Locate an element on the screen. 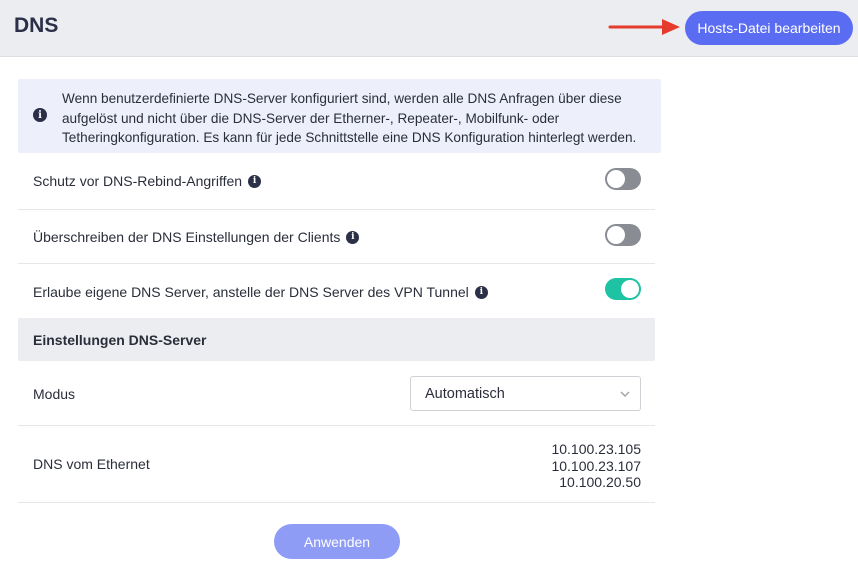 The height and width of the screenshot is (562, 858). setting-label: Schutz vor DNS-Rebind-Angriffen i is located at coordinates (147, 181).